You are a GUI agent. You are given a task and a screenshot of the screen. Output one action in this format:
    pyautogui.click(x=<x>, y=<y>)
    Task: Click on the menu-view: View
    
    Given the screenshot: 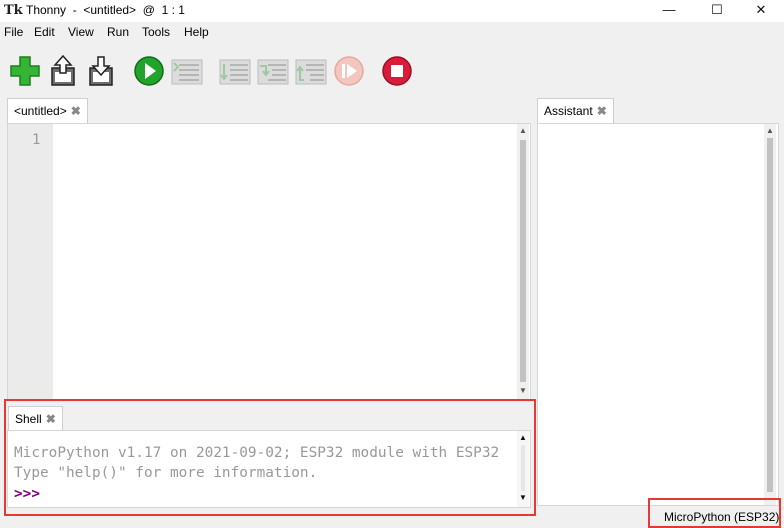 What is the action you would take?
    pyautogui.click(x=81, y=32)
    